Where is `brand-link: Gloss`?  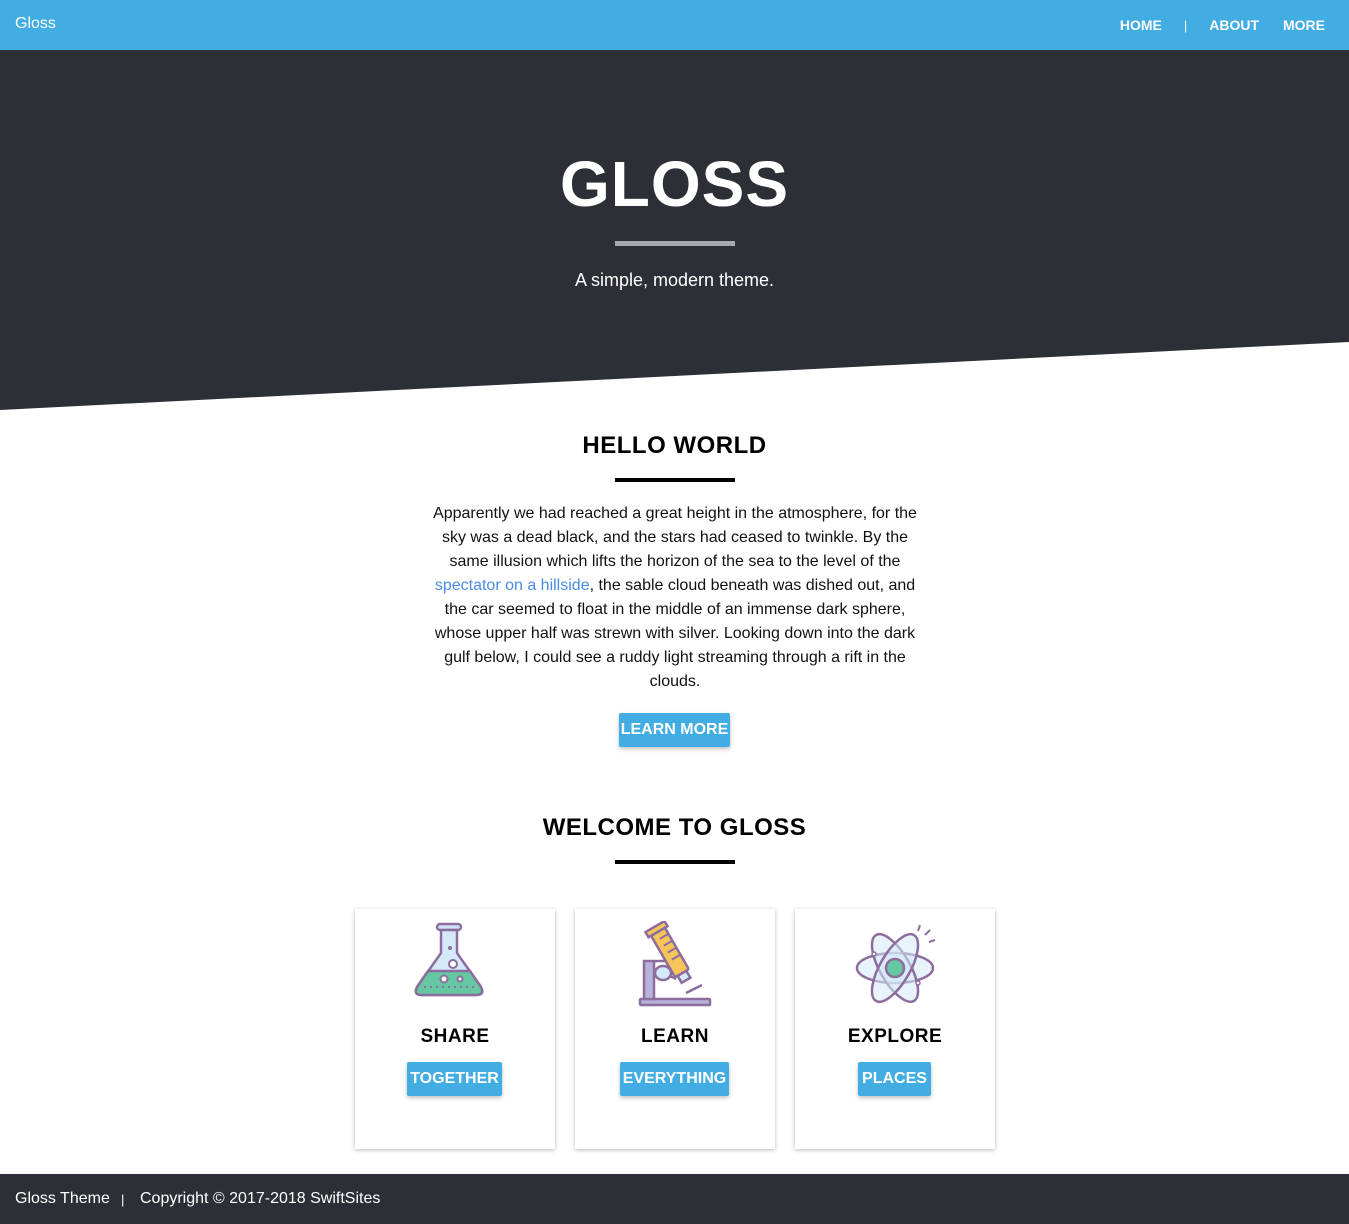
brand-link: Gloss is located at coordinates (35, 24).